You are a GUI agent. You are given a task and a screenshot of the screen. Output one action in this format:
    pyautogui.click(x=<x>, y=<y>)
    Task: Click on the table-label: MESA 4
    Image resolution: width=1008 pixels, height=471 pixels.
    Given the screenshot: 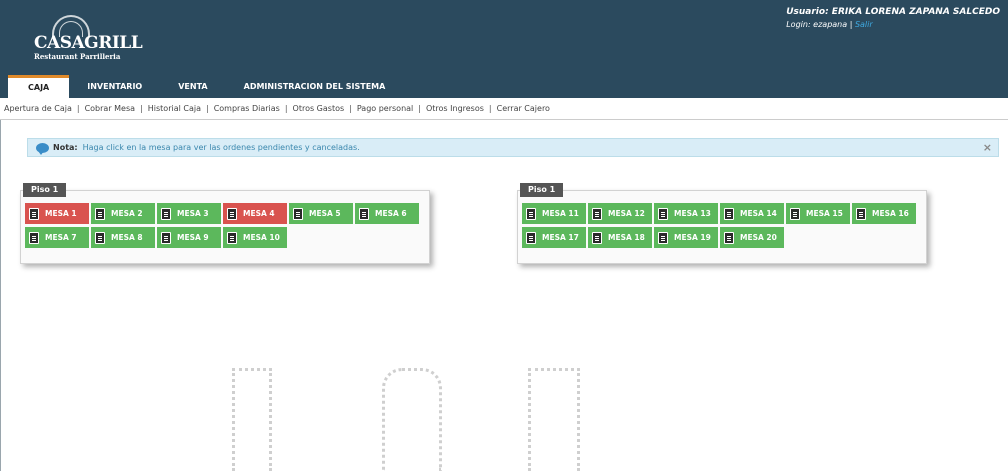 What is the action you would take?
    pyautogui.click(x=259, y=213)
    